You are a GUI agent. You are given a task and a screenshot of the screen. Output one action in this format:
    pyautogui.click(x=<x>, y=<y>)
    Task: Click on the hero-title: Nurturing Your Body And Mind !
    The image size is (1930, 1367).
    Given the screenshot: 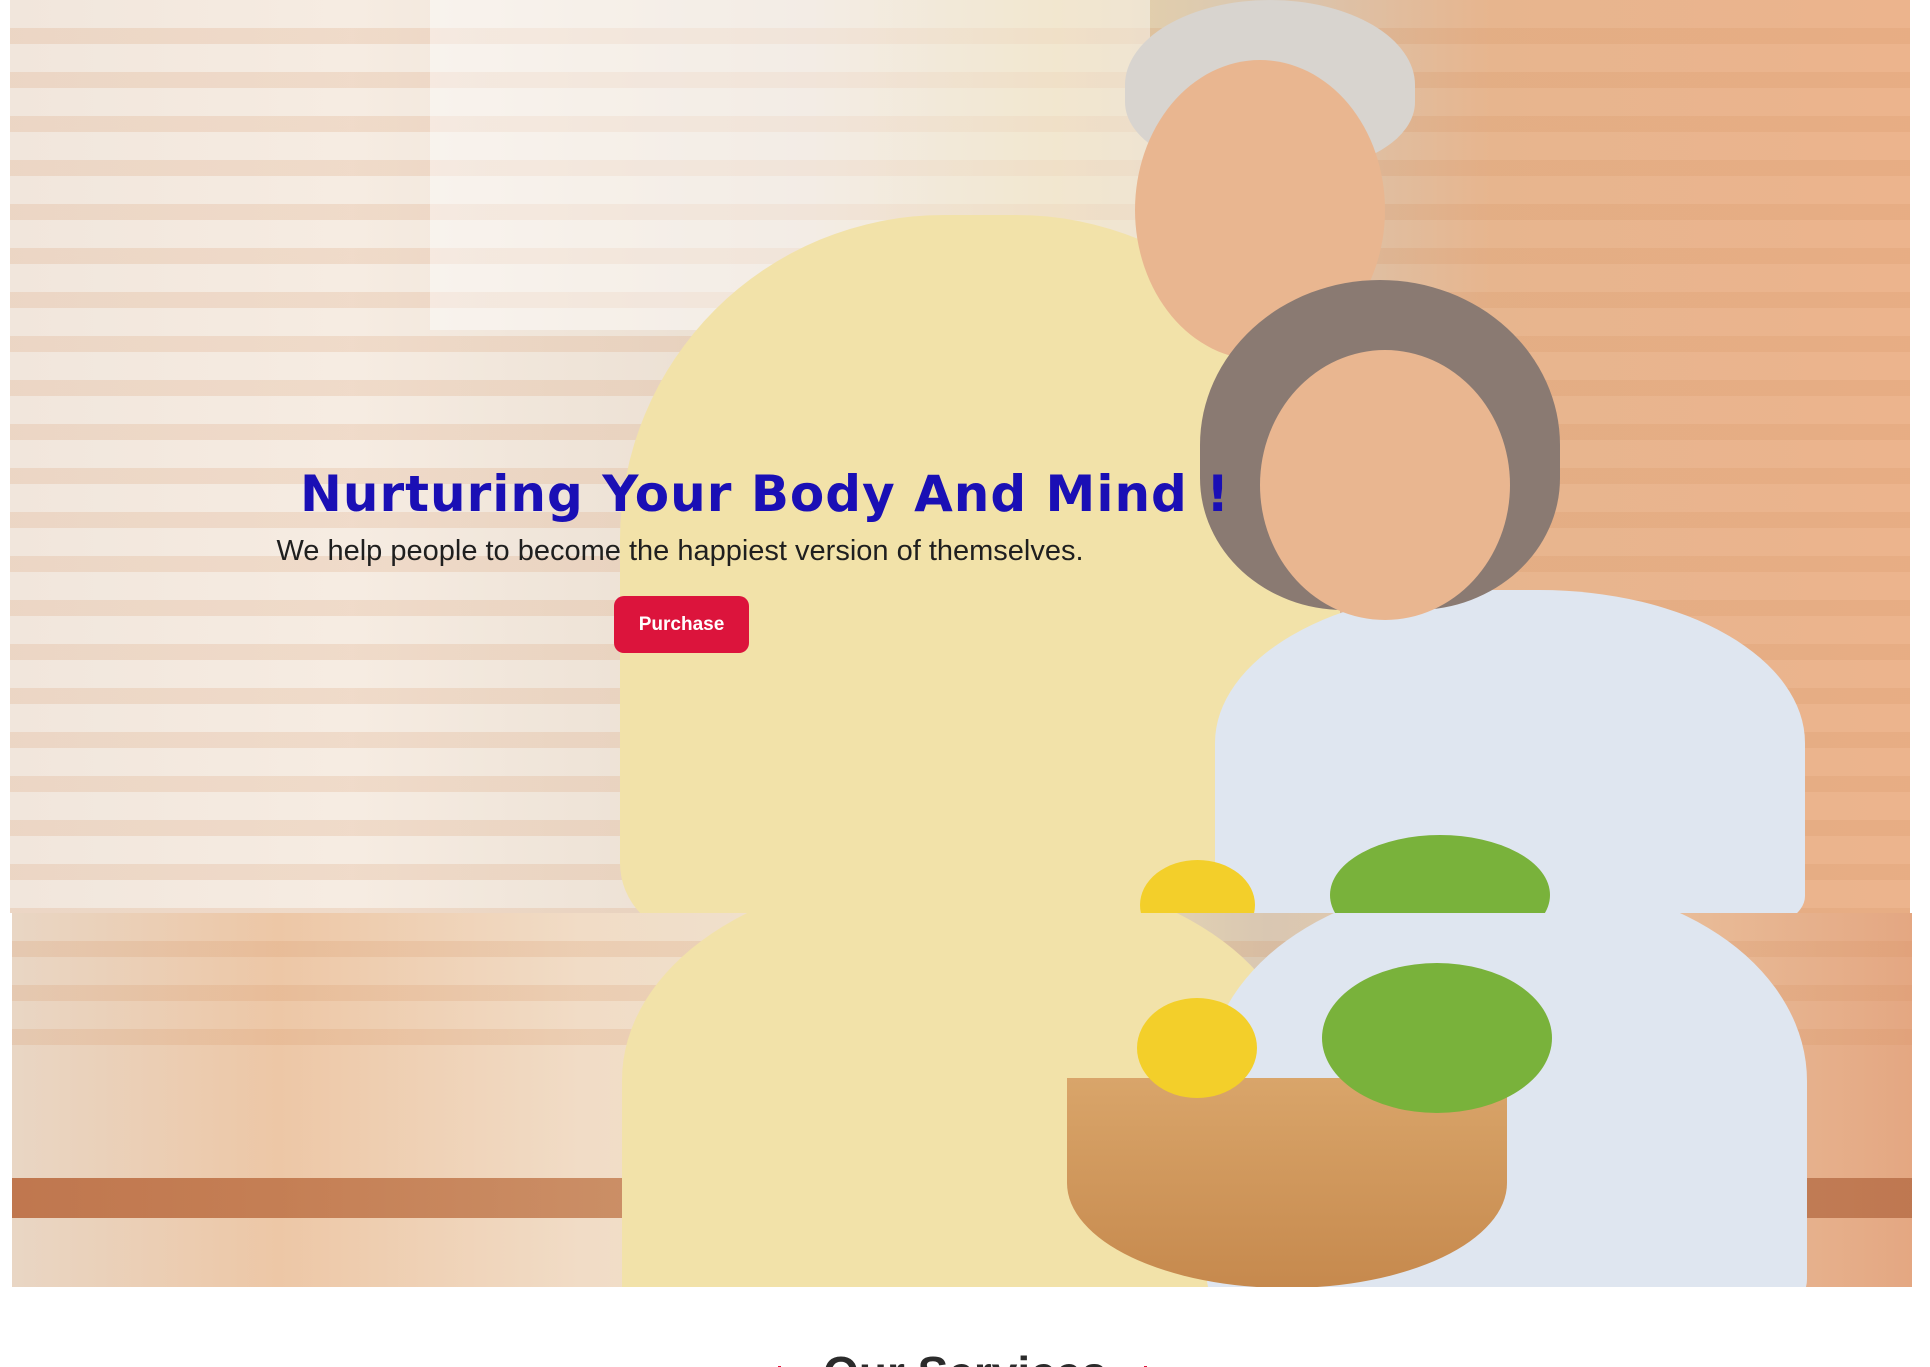 What is the action you would take?
    pyautogui.click(x=765, y=494)
    